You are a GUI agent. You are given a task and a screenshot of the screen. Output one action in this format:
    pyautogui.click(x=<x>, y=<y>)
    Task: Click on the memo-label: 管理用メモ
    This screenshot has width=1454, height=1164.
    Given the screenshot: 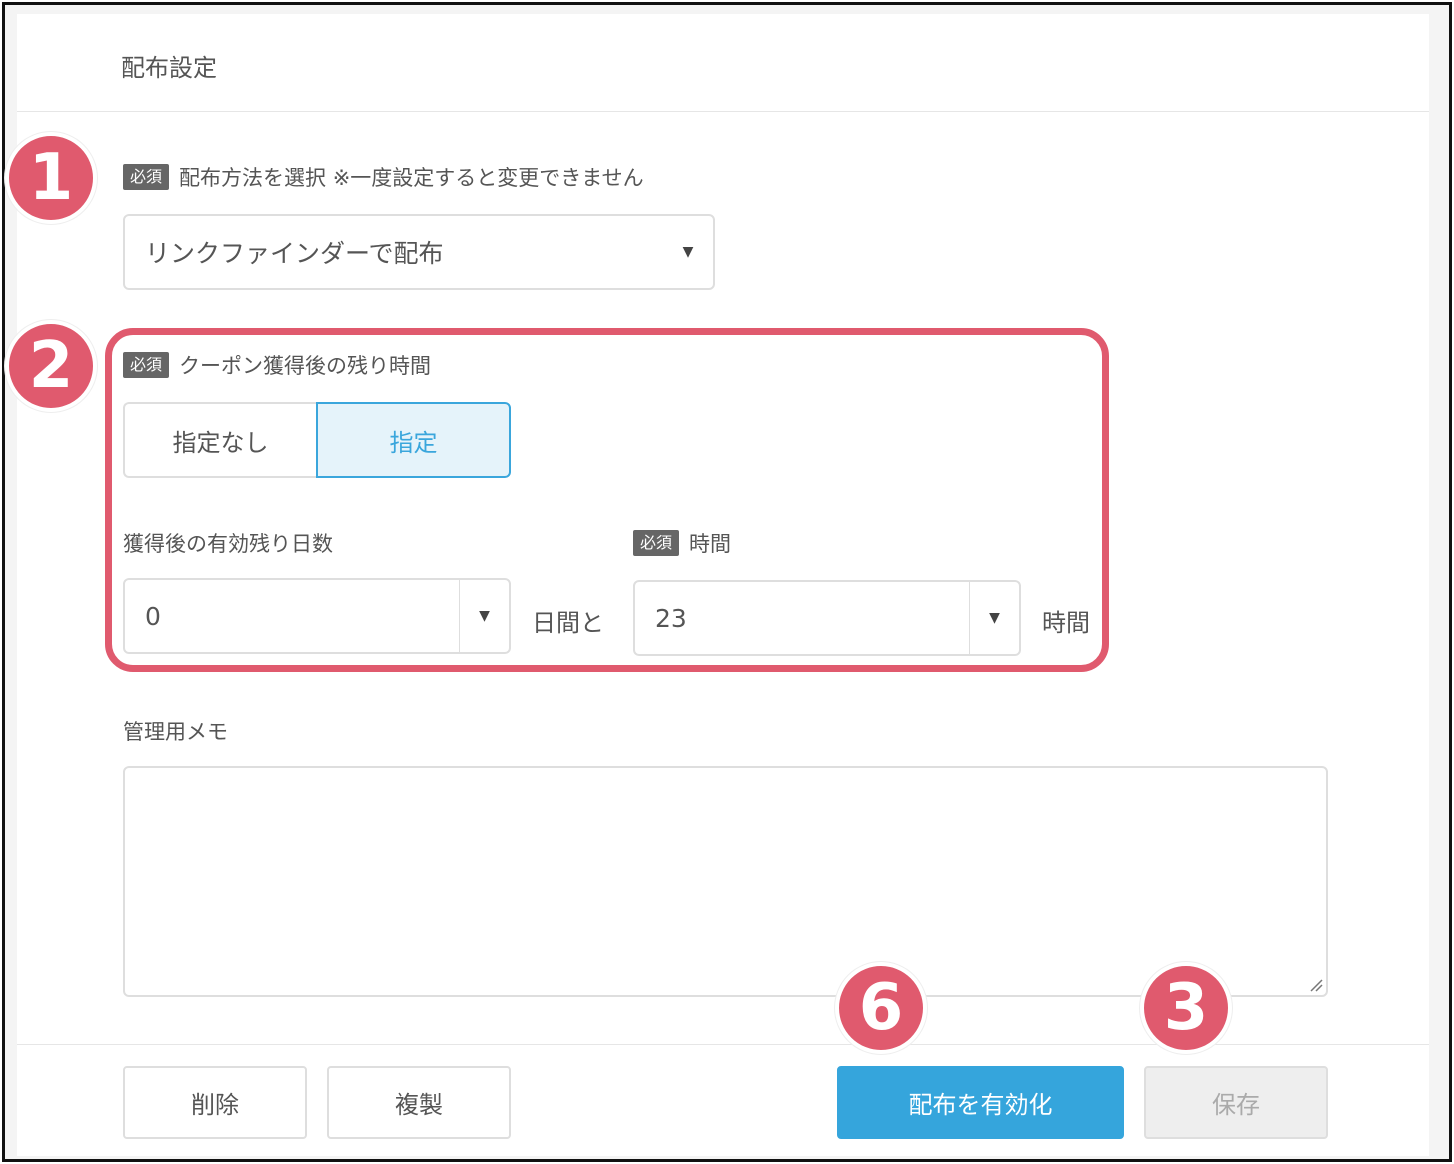 What is the action you would take?
    pyautogui.click(x=175, y=731)
    